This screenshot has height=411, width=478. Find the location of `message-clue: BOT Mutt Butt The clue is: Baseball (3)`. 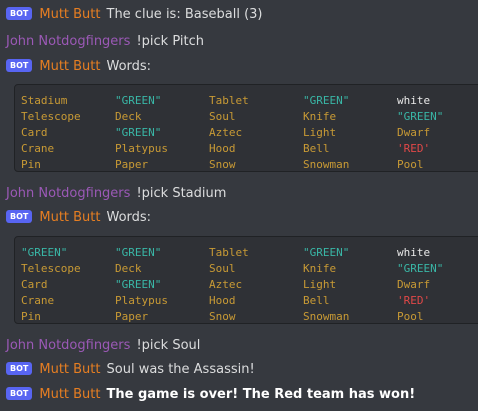

message-clue: BOT Mutt Butt The clue is: Baseball (3) is located at coordinates (134, 15).